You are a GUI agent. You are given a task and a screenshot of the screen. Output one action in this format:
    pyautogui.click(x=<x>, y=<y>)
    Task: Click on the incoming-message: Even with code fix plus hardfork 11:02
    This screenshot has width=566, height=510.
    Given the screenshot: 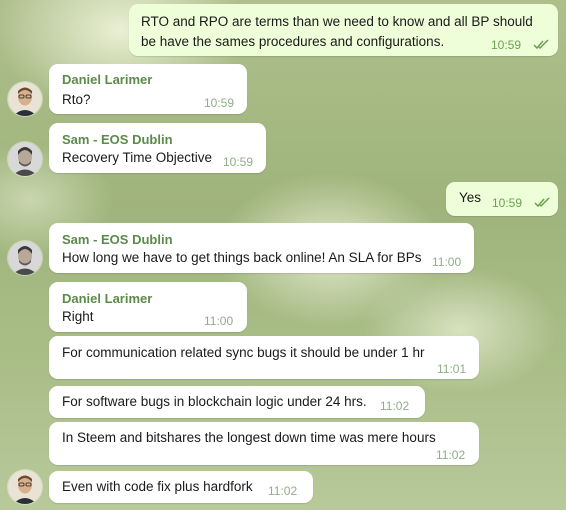 What is the action you would take?
    pyautogui.click(x=181, y=487)
    